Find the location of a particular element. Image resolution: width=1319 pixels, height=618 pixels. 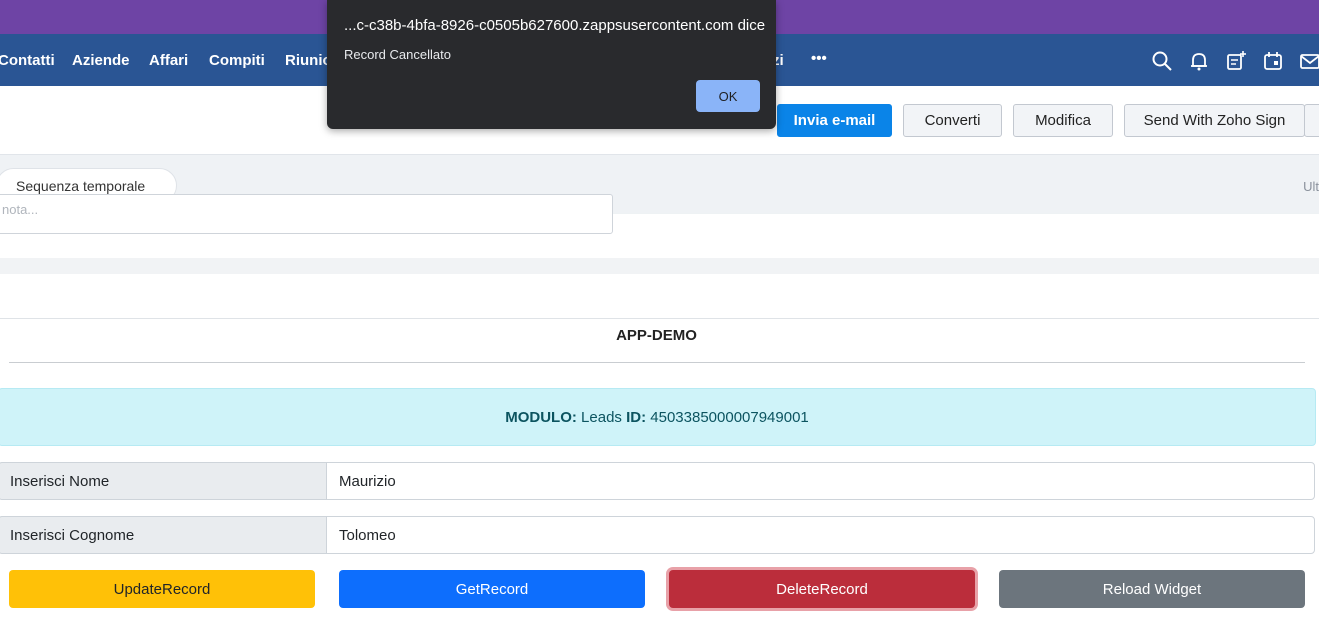

nav-item-compiti: Compiti is located at coordinates (237, 60).